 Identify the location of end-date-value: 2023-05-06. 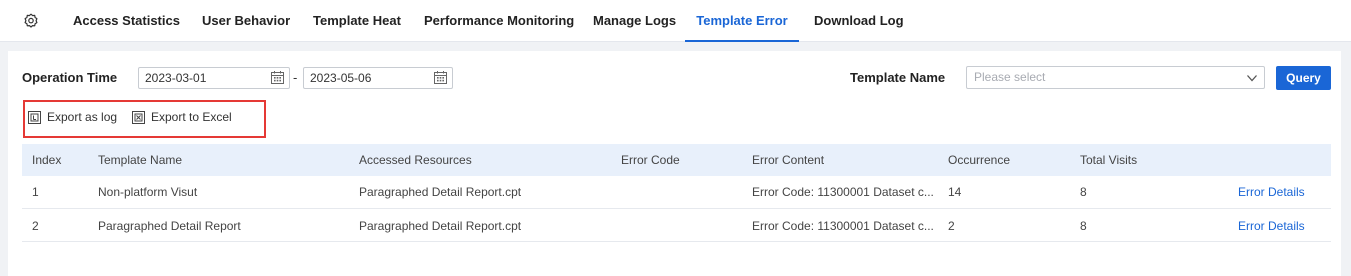
(341, 78).